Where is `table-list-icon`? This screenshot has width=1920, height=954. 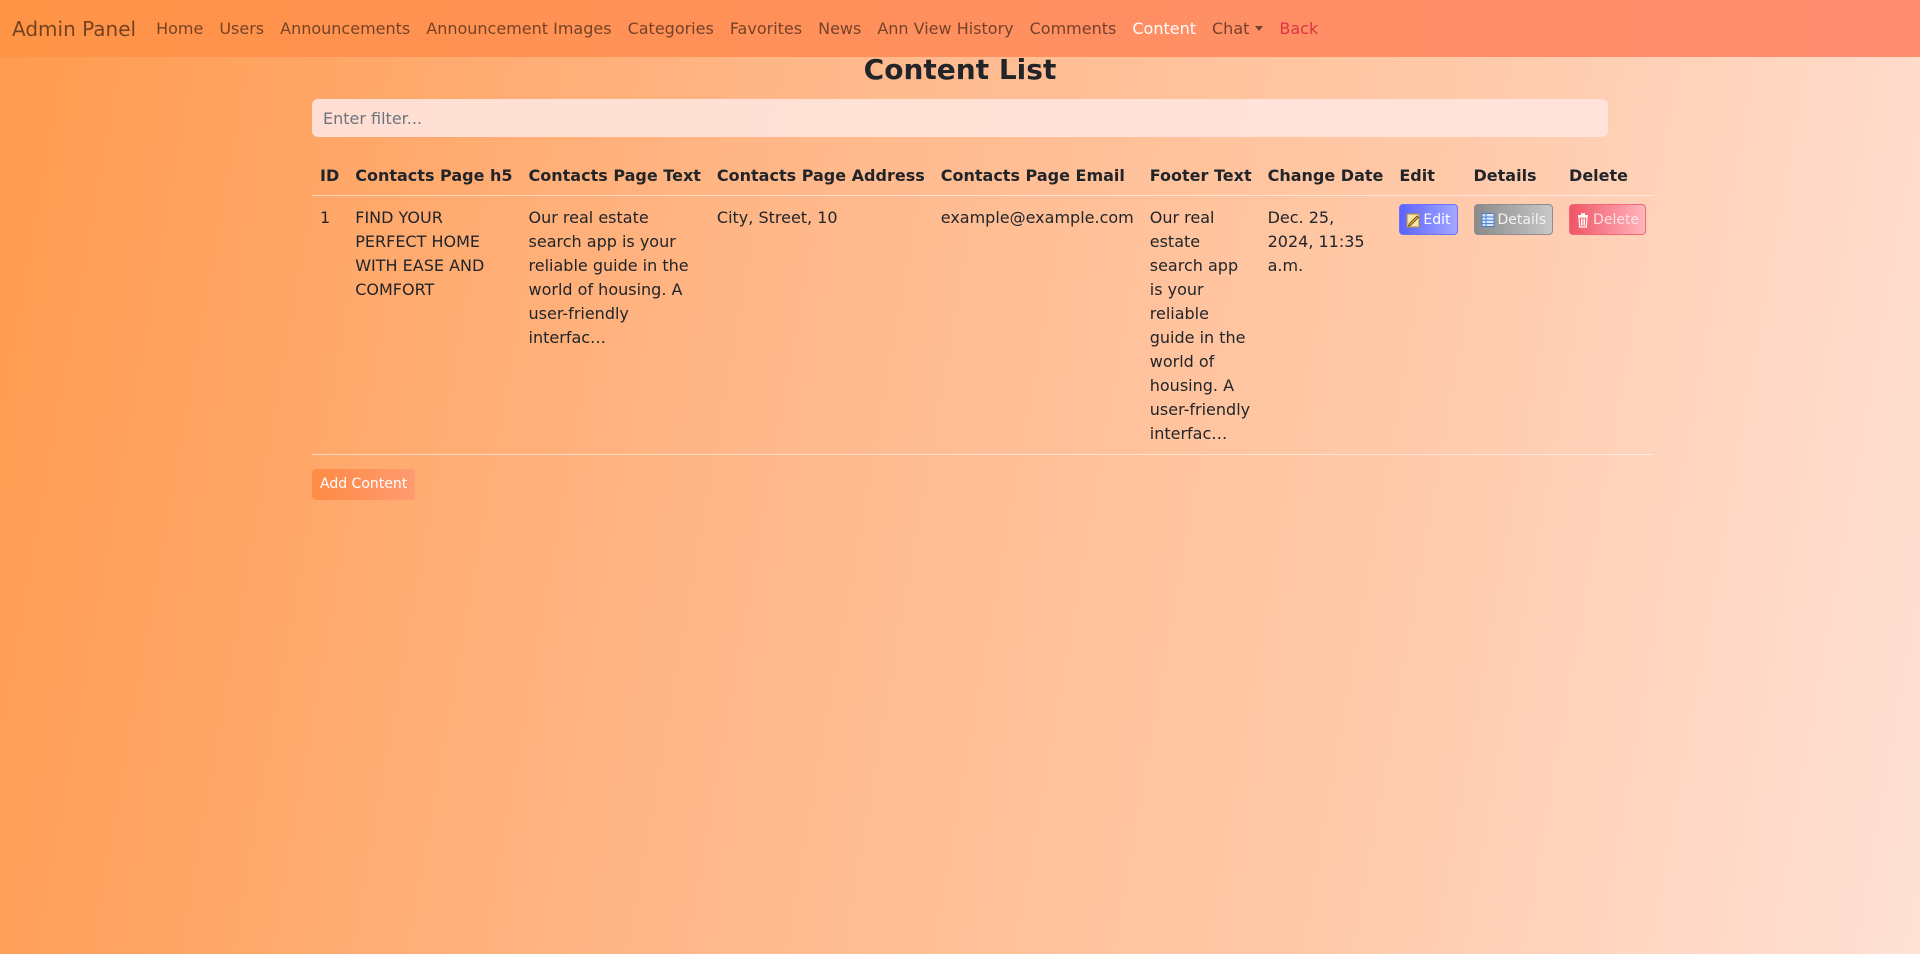 table-list-icon is located at coordinates (1487, 219).